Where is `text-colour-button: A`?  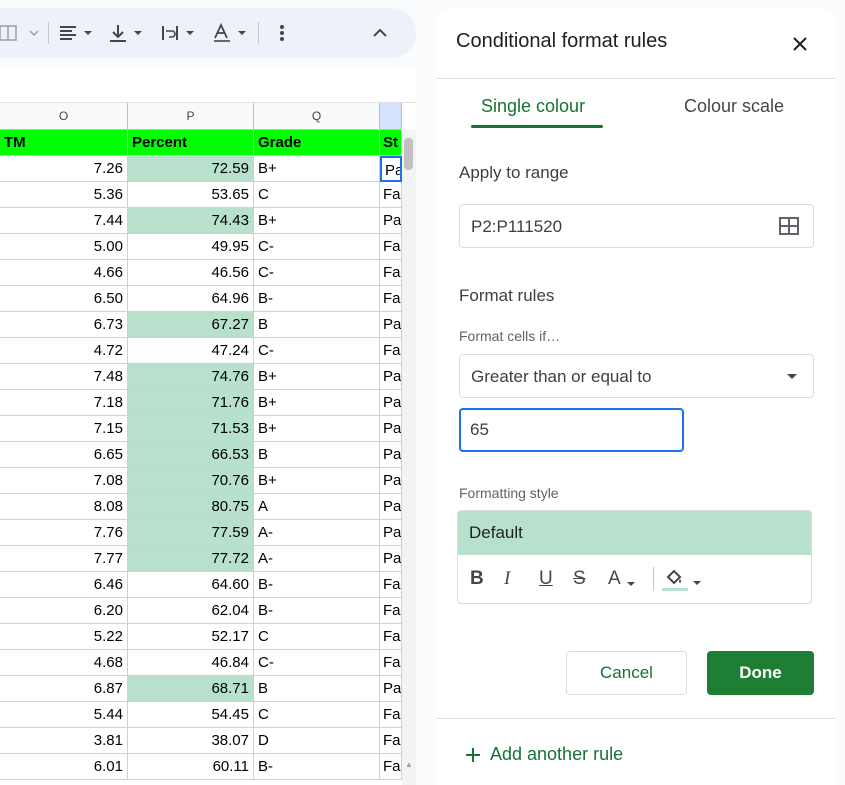
text-colour-button: A is located at coordinates (622, 579).